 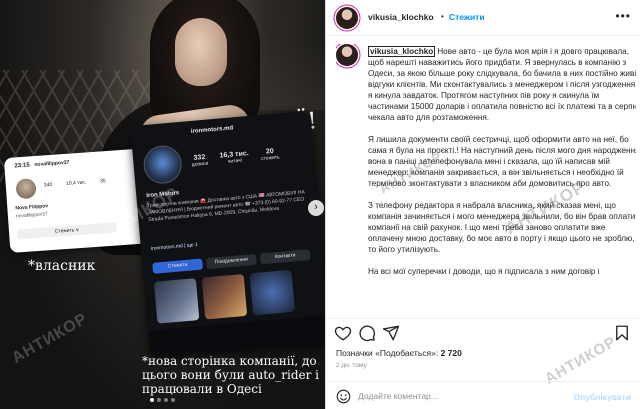 What do you see at coordinates (316, 208) in the screenshot?
I see `next-slide-arrow-icon: ›` at bounding box center [316, 208].